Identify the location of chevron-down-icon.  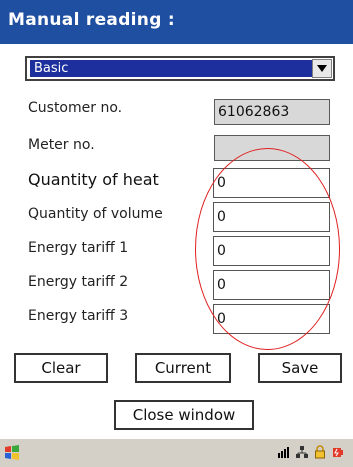
(322, 68).